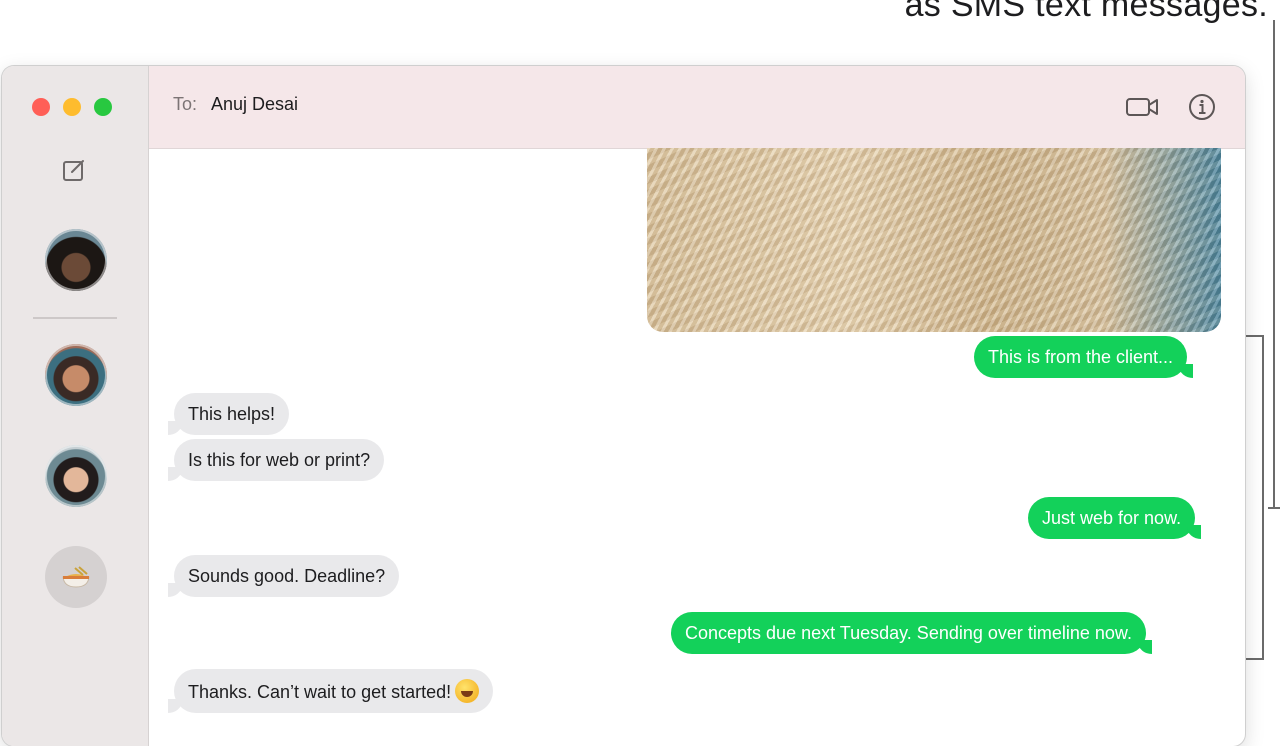 Image resolution: width=1280 pixels, height=746 pixels. I want to click on callout-bracket, so click(1255, 497).